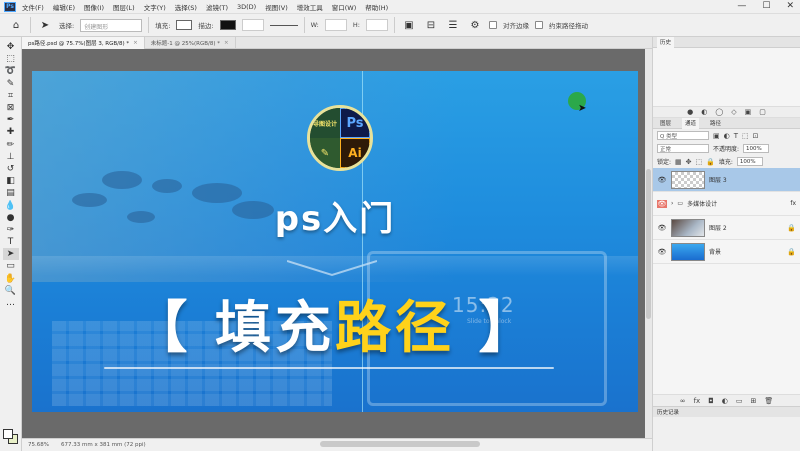 This screenshot has height=451, width=800. What do you see at coordinates (11, 205) in the screenshot?
I see `blur-tool-icon: 💧` at bounding box center [11, 205].